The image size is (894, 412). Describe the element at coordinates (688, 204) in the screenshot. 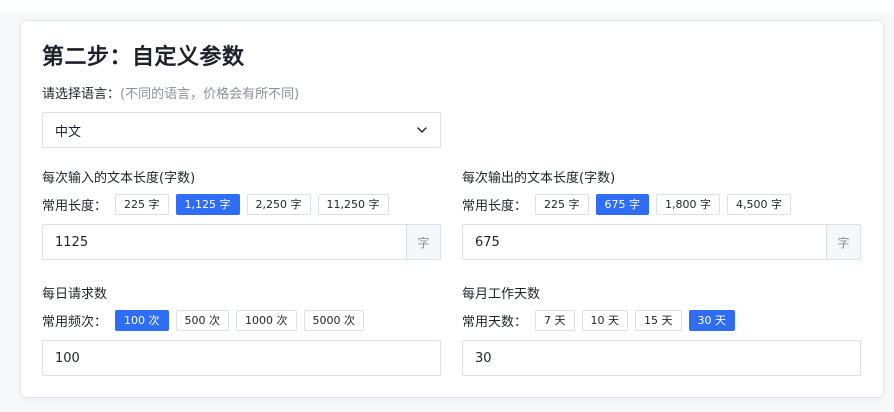

I see `output-length-preset-1800: 1,800 字` at that location.